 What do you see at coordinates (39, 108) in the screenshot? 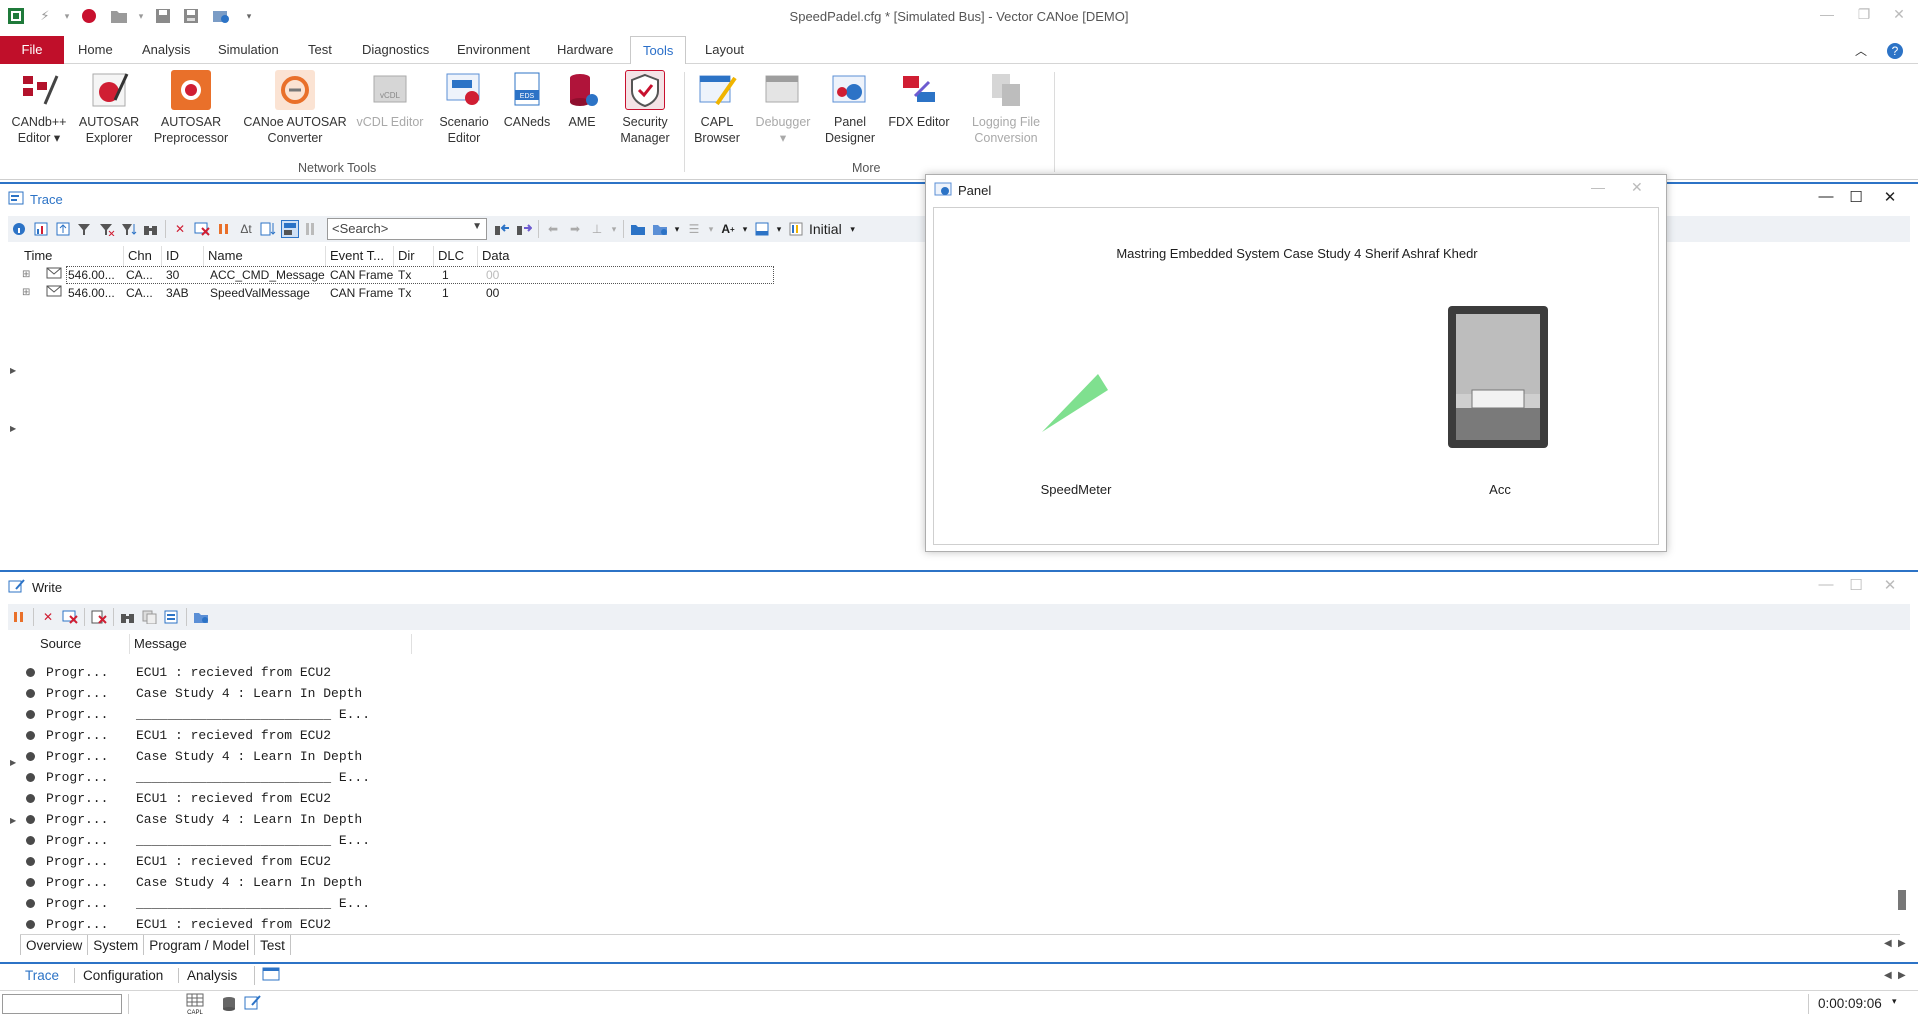
I see `candb-editor-button: CANdb++ Editor ▾` at bounding box center [39, 108].